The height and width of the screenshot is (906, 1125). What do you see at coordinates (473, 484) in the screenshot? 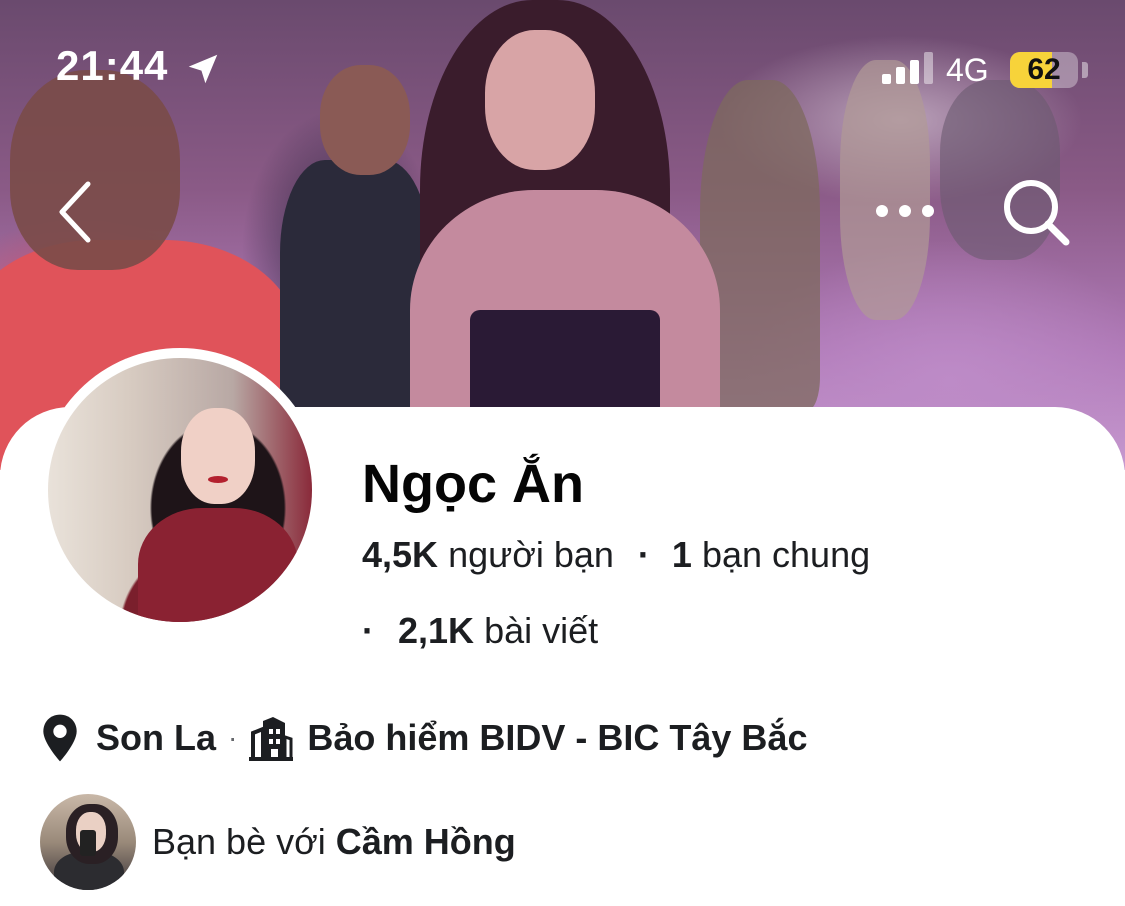
I see `profile-name: Ngọc Ắn` at bounding box center [473, 484].